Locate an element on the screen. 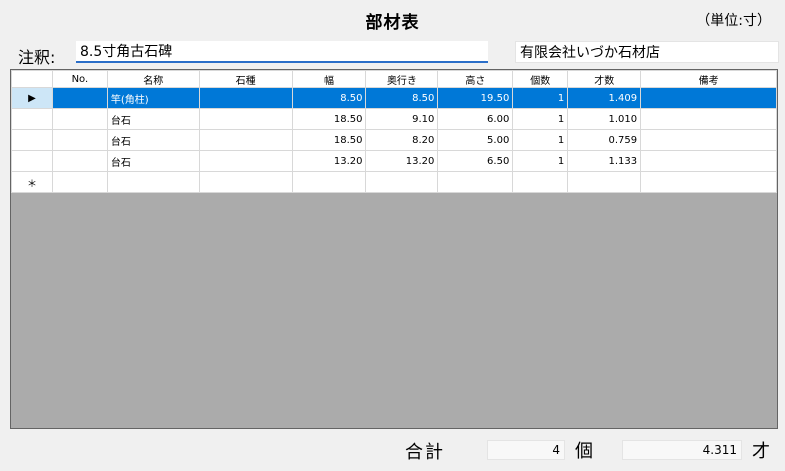 The width and height of the screenshot is (785, 471). row-selector-current: ▶ is located at coordinates (32, 98).